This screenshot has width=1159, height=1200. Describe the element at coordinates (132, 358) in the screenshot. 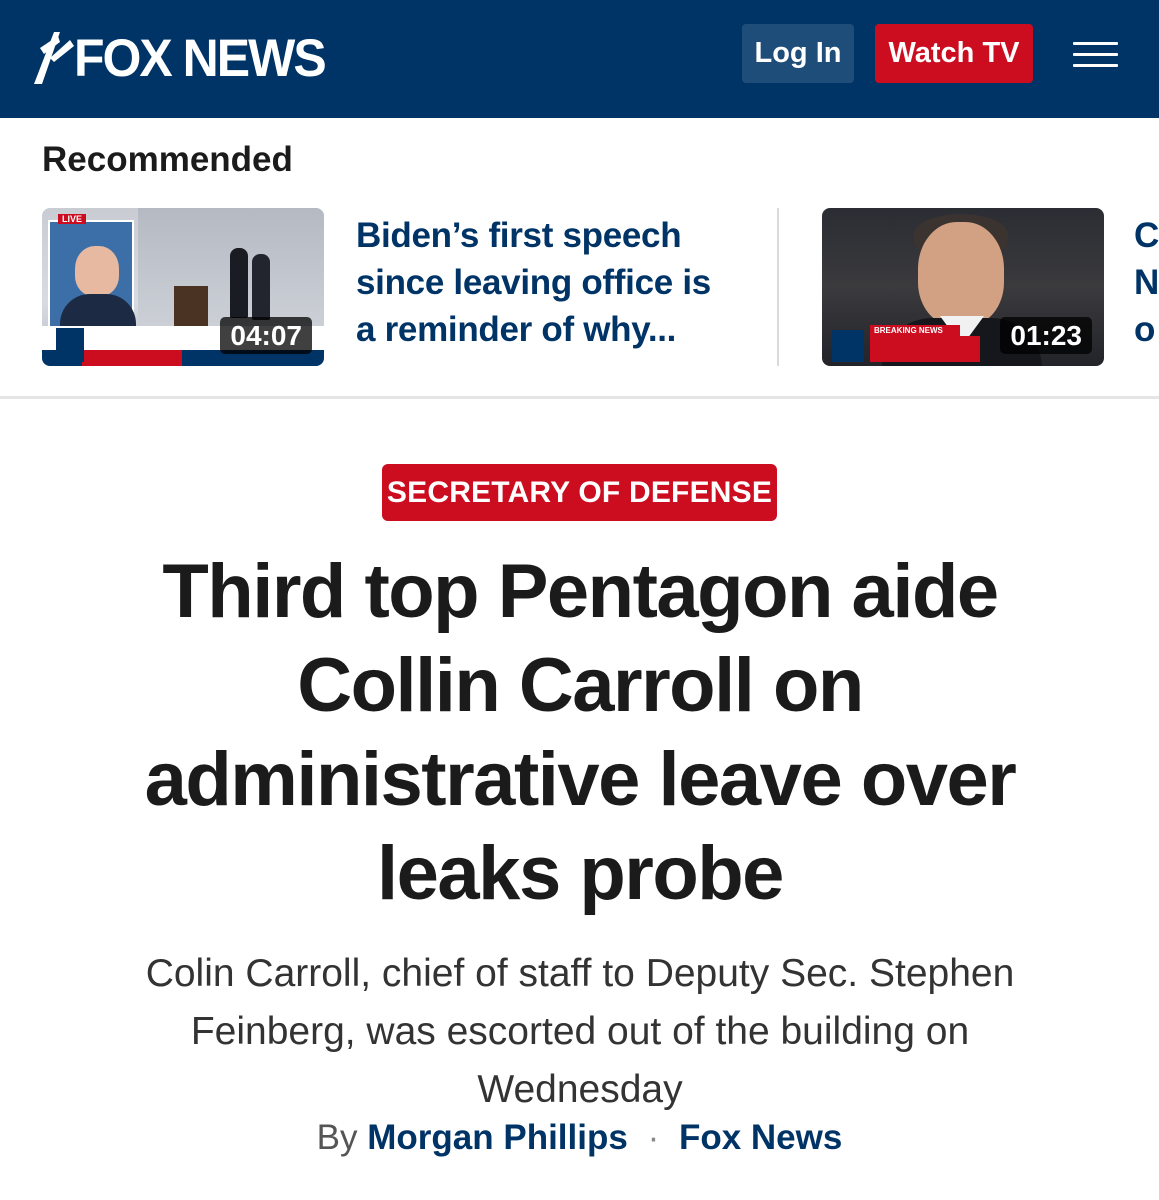

I see `thumbnail-alert-bar` at that location.